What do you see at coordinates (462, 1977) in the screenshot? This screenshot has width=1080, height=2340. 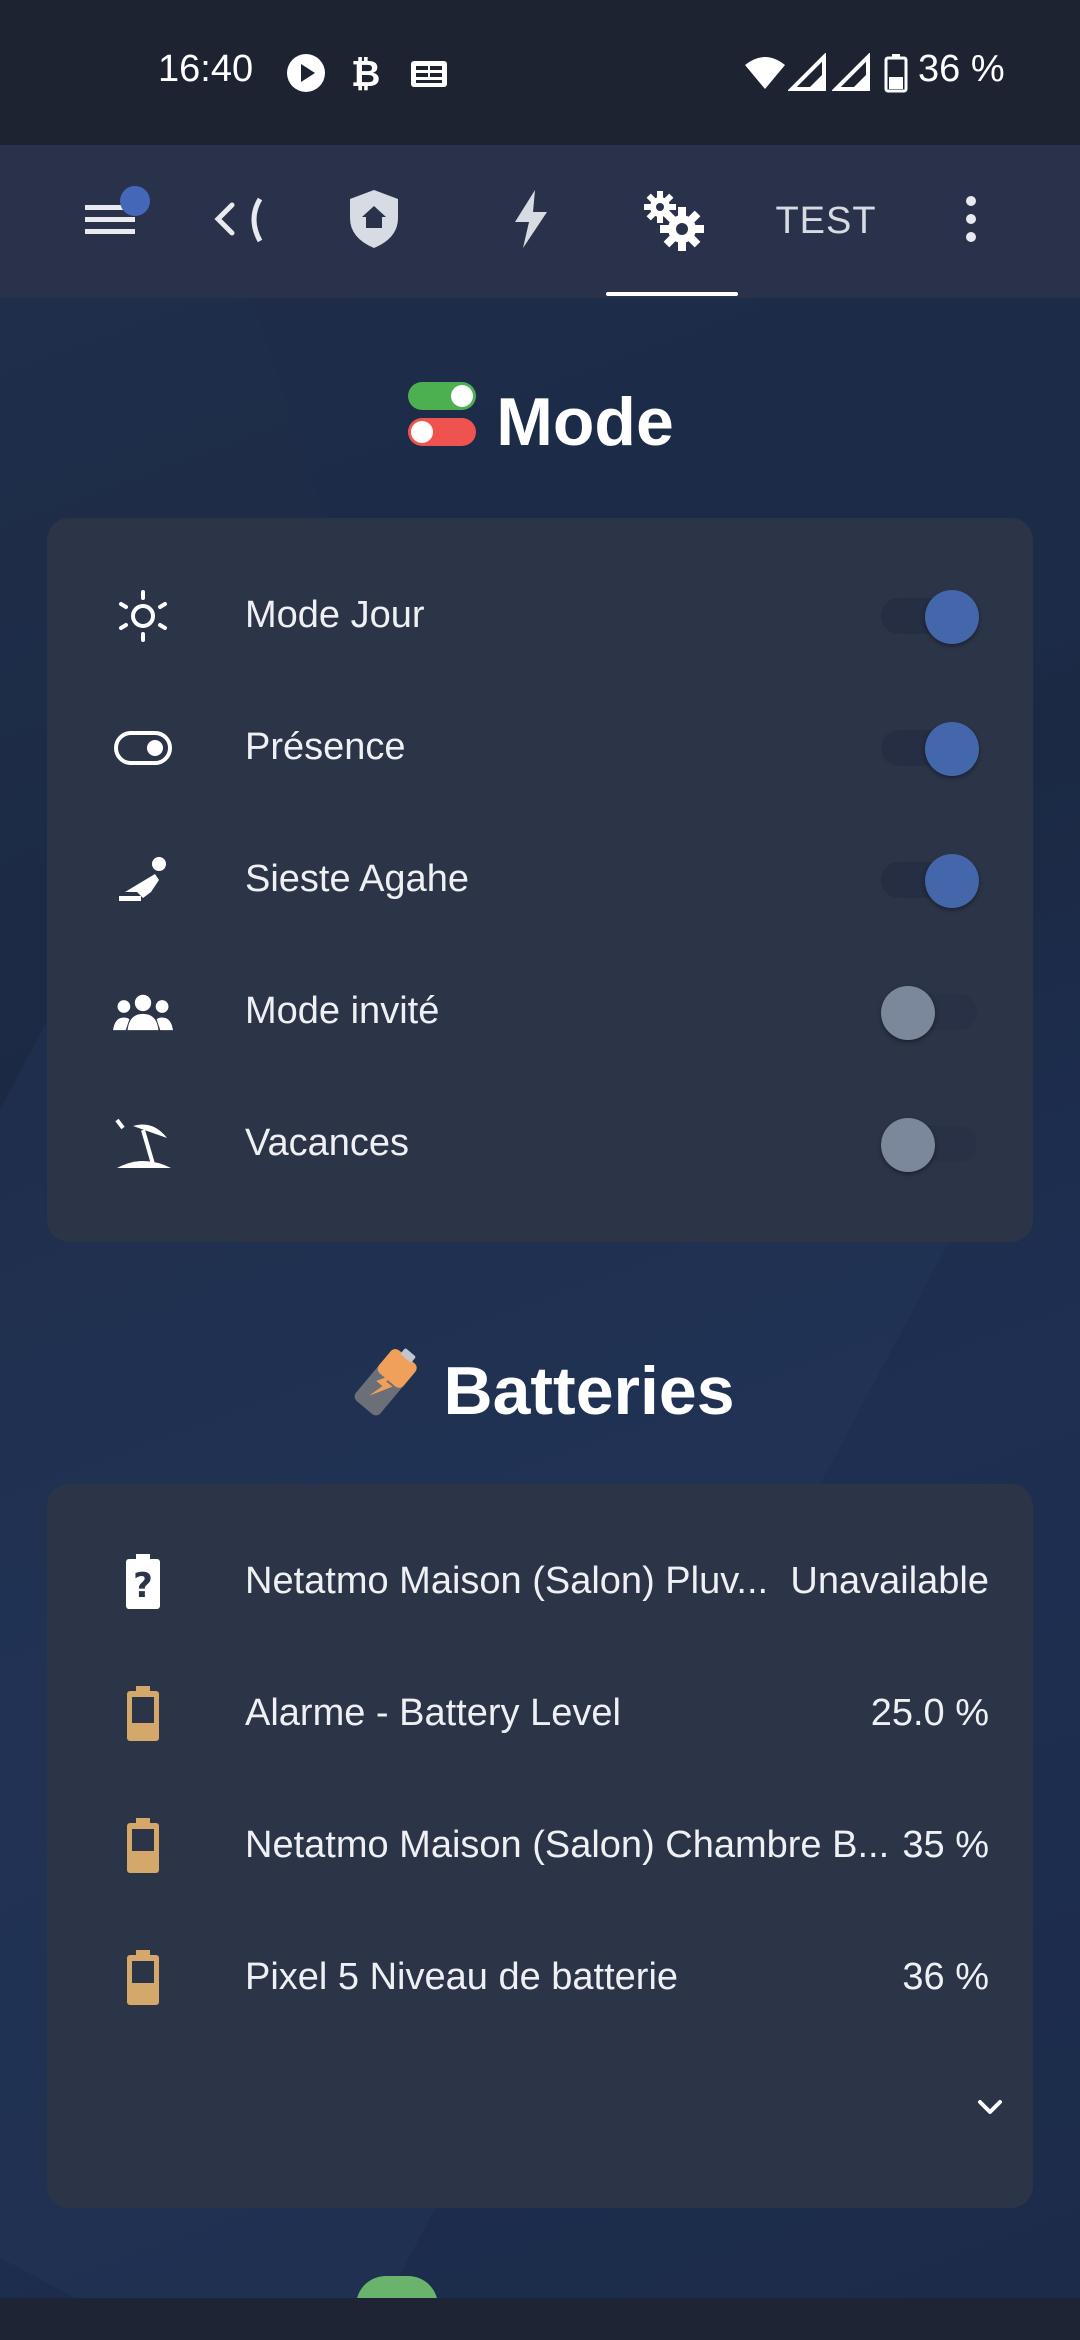 I see `battery-row-label: Pixel 5 Niveau de batterie` at bounding box center [462, 1977].